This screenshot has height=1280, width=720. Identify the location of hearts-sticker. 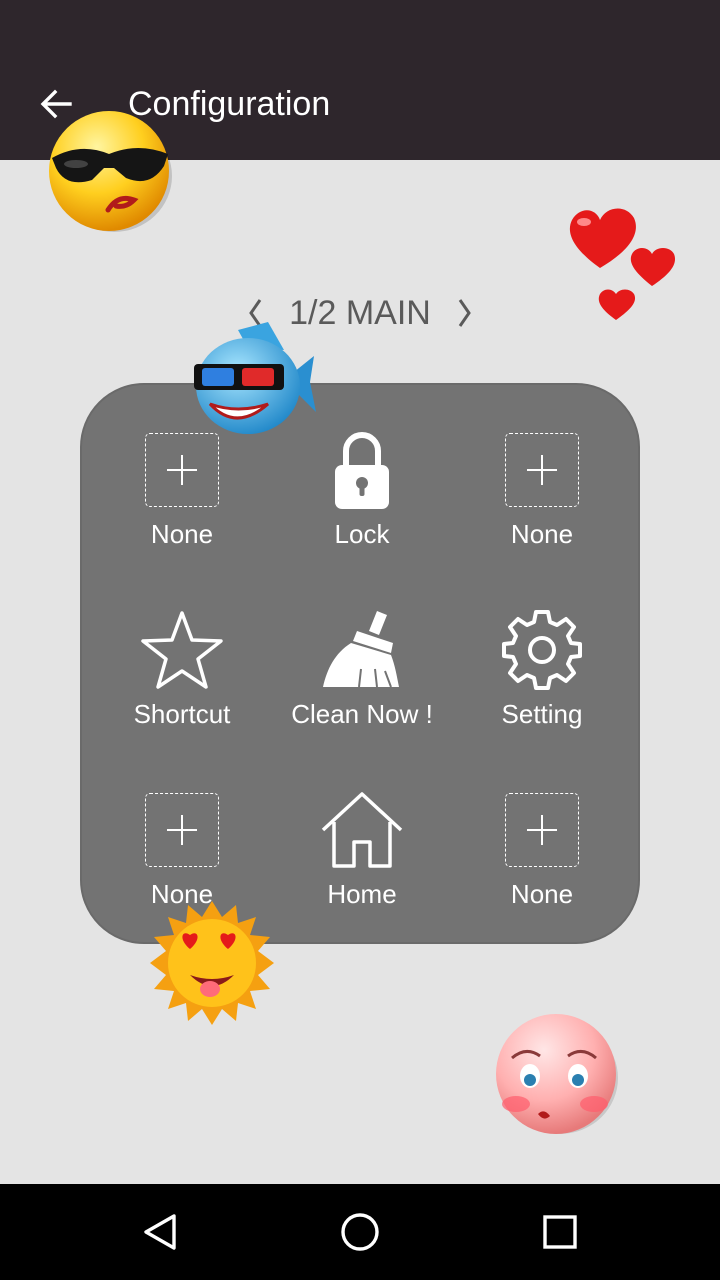
(622, 264).